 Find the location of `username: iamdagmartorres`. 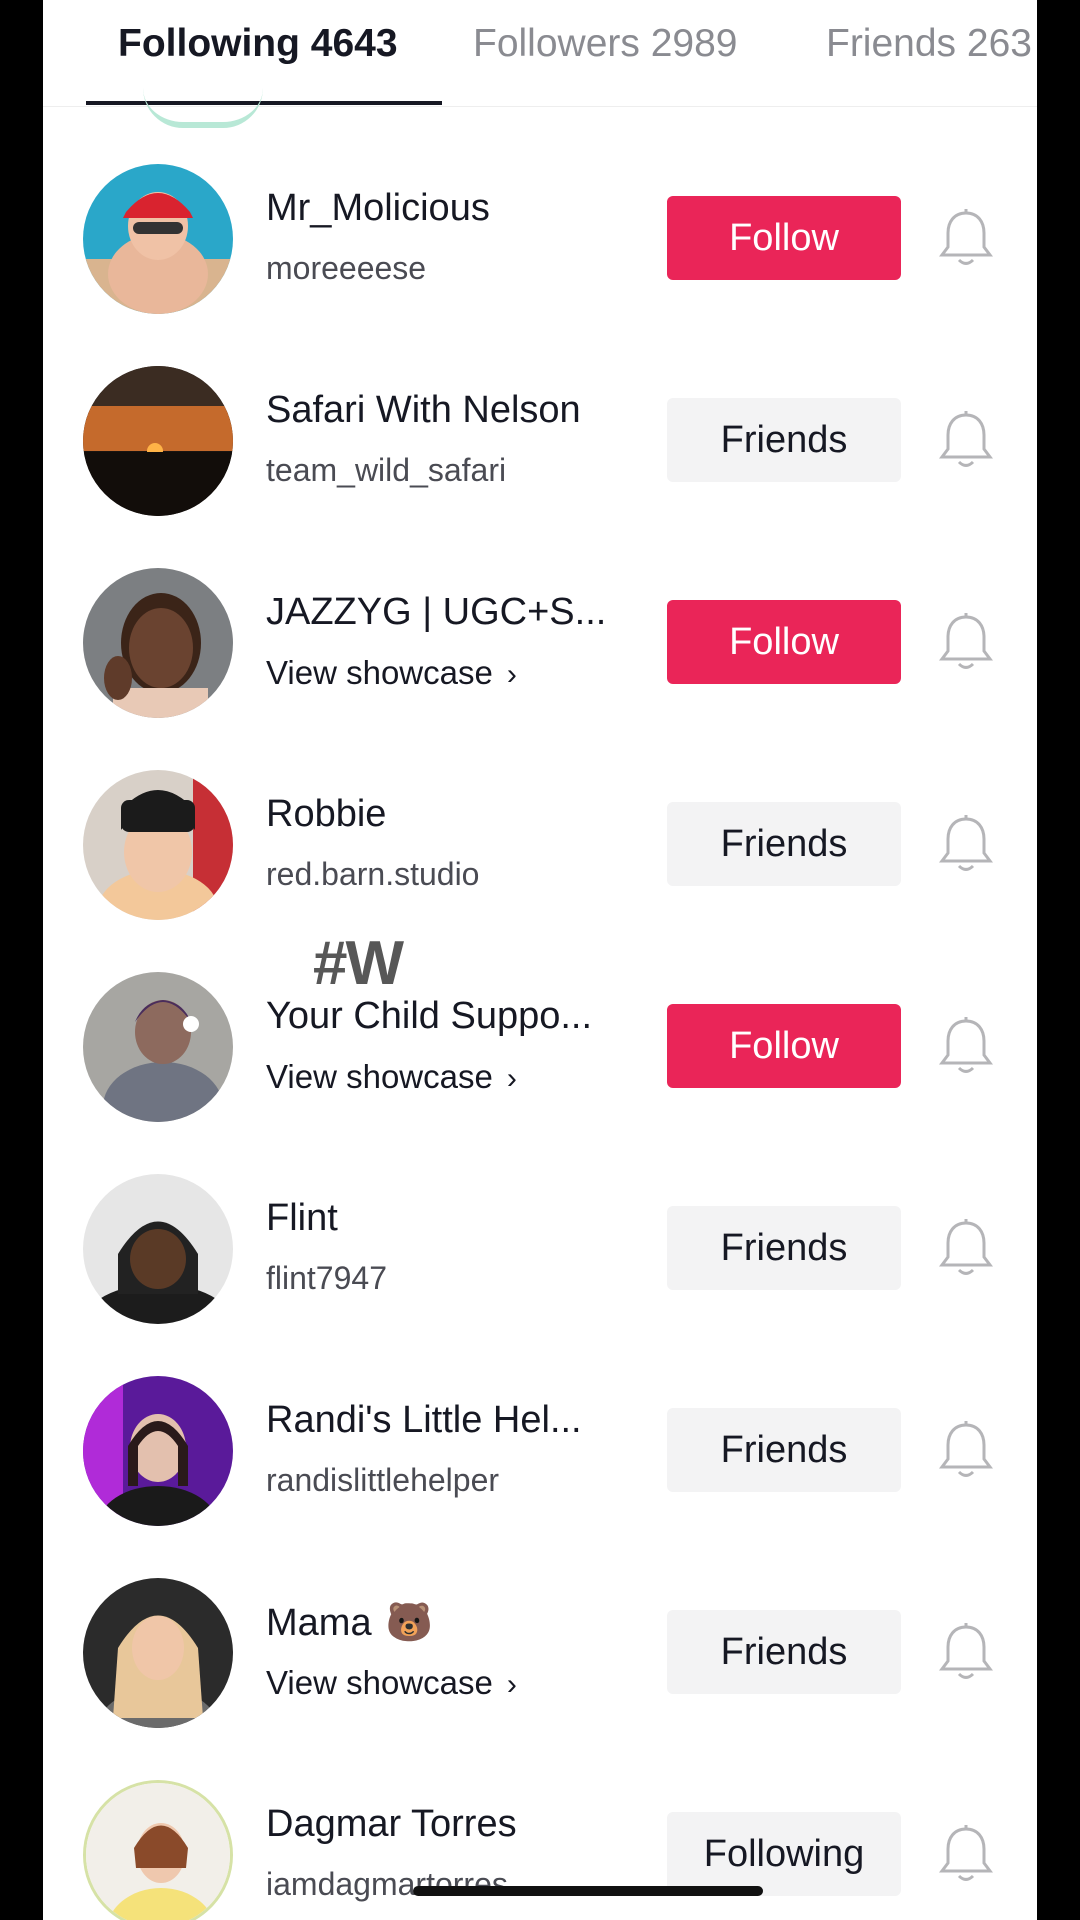

username: iamdagmartorres is located at coordinates (387, 1884).